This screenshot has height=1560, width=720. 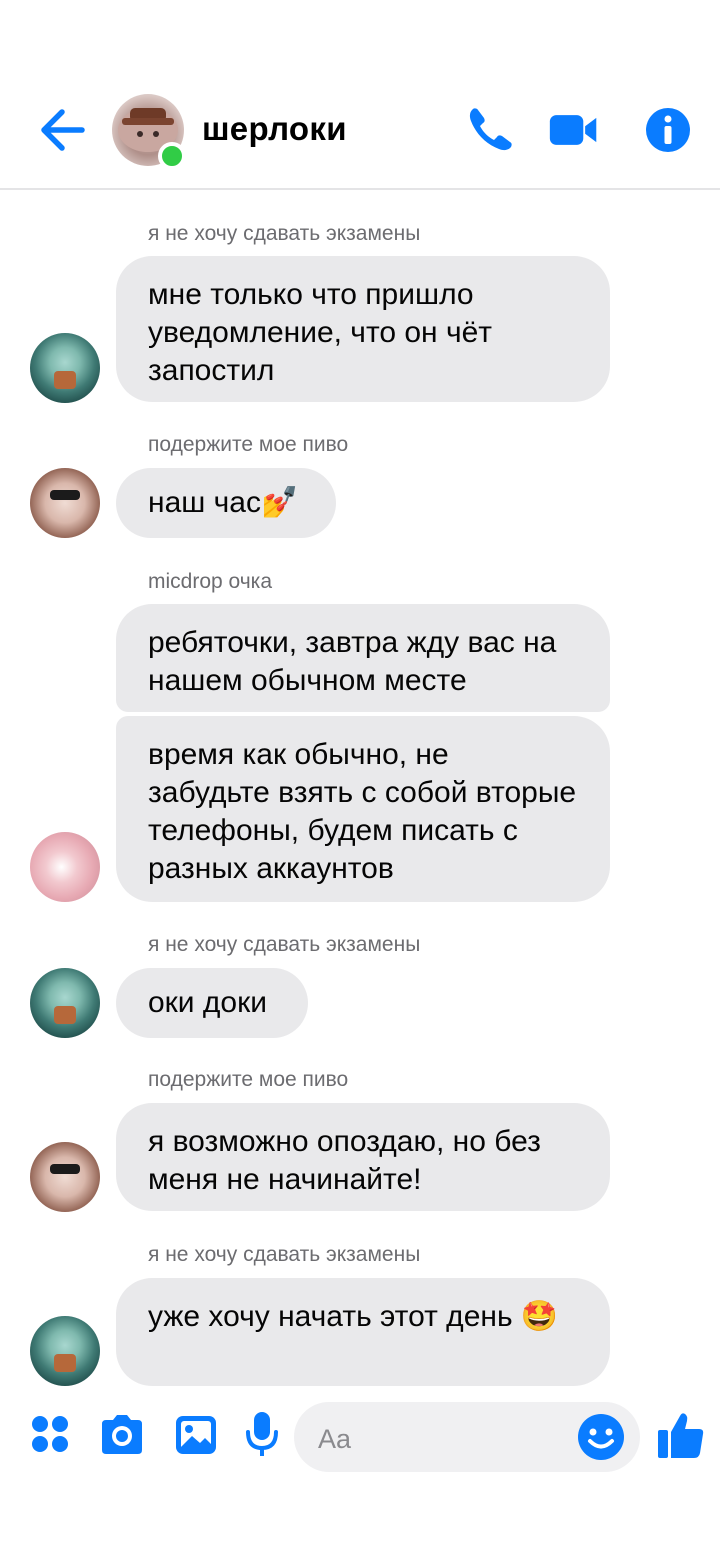 What do you see at coordinates (122, 1434) in the screenshot?
I see `camera-icon` at bounding box center [122, 1434].